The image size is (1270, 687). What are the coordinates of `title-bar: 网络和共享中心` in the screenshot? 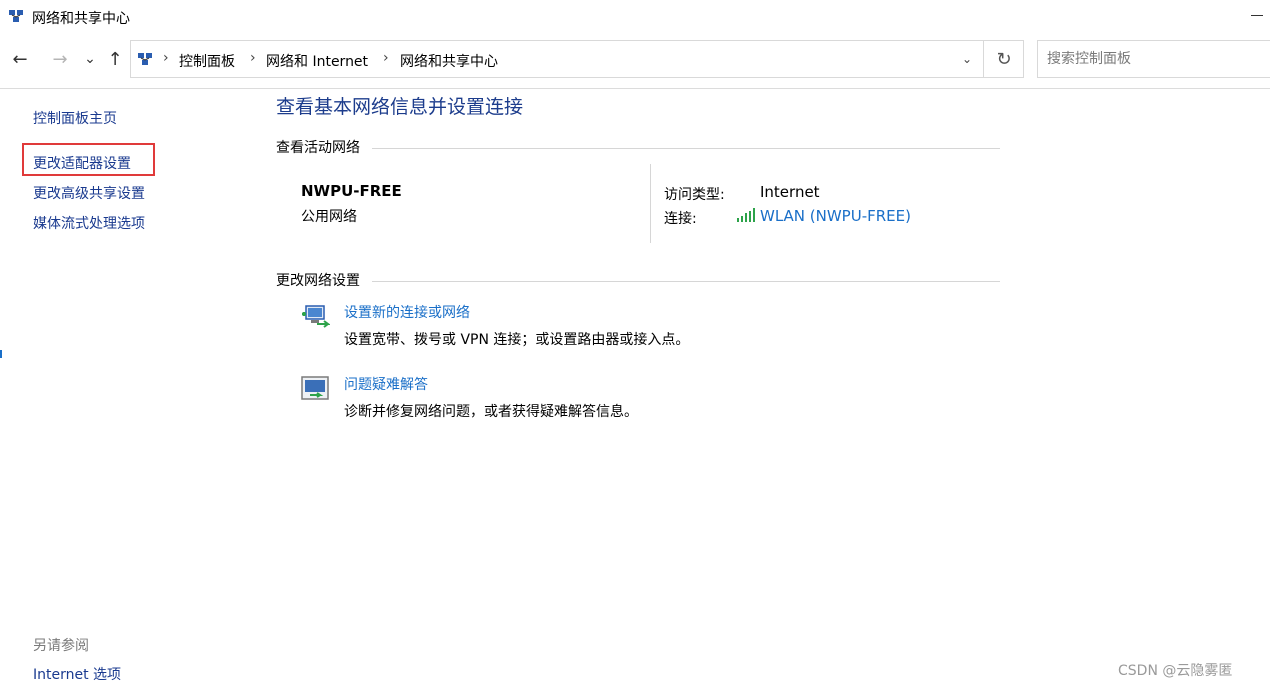 It's located at (635, 17).